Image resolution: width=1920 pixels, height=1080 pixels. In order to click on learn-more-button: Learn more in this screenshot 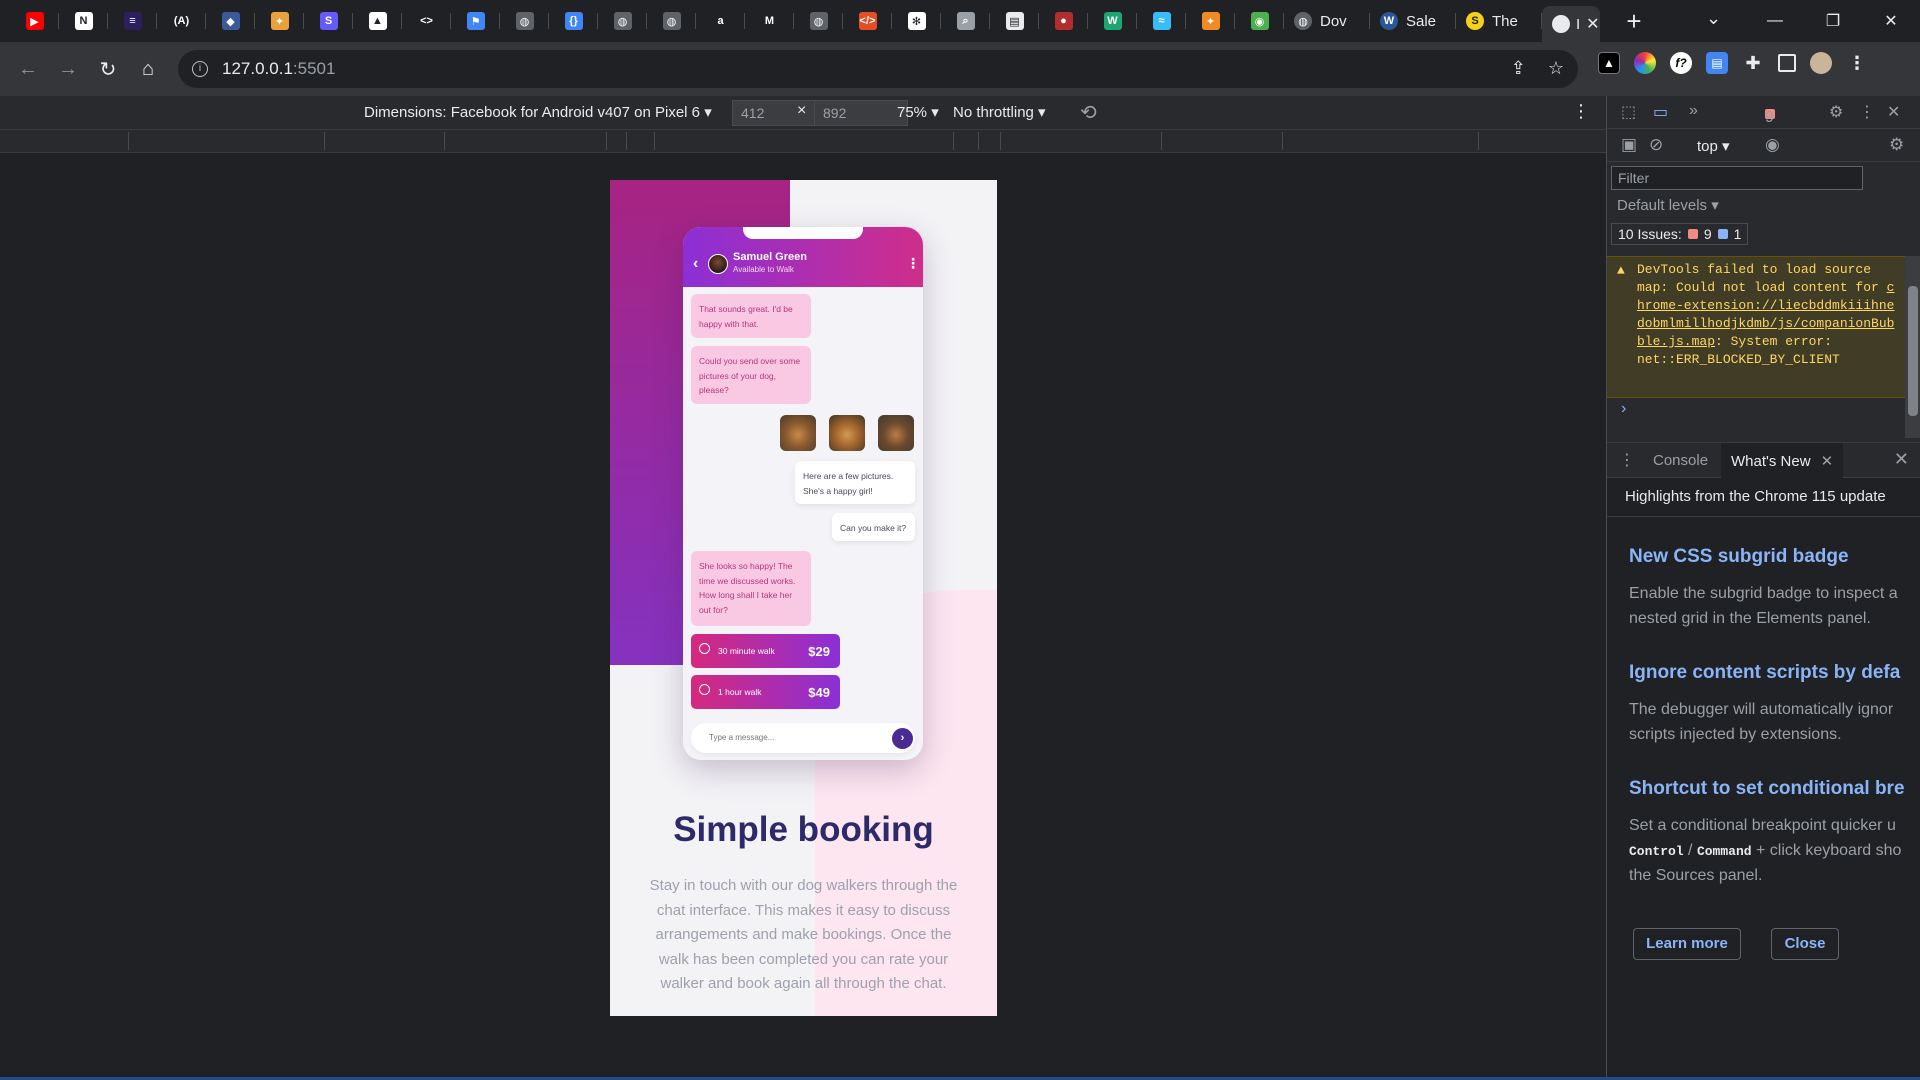, I will do `click(1687, 944)`.